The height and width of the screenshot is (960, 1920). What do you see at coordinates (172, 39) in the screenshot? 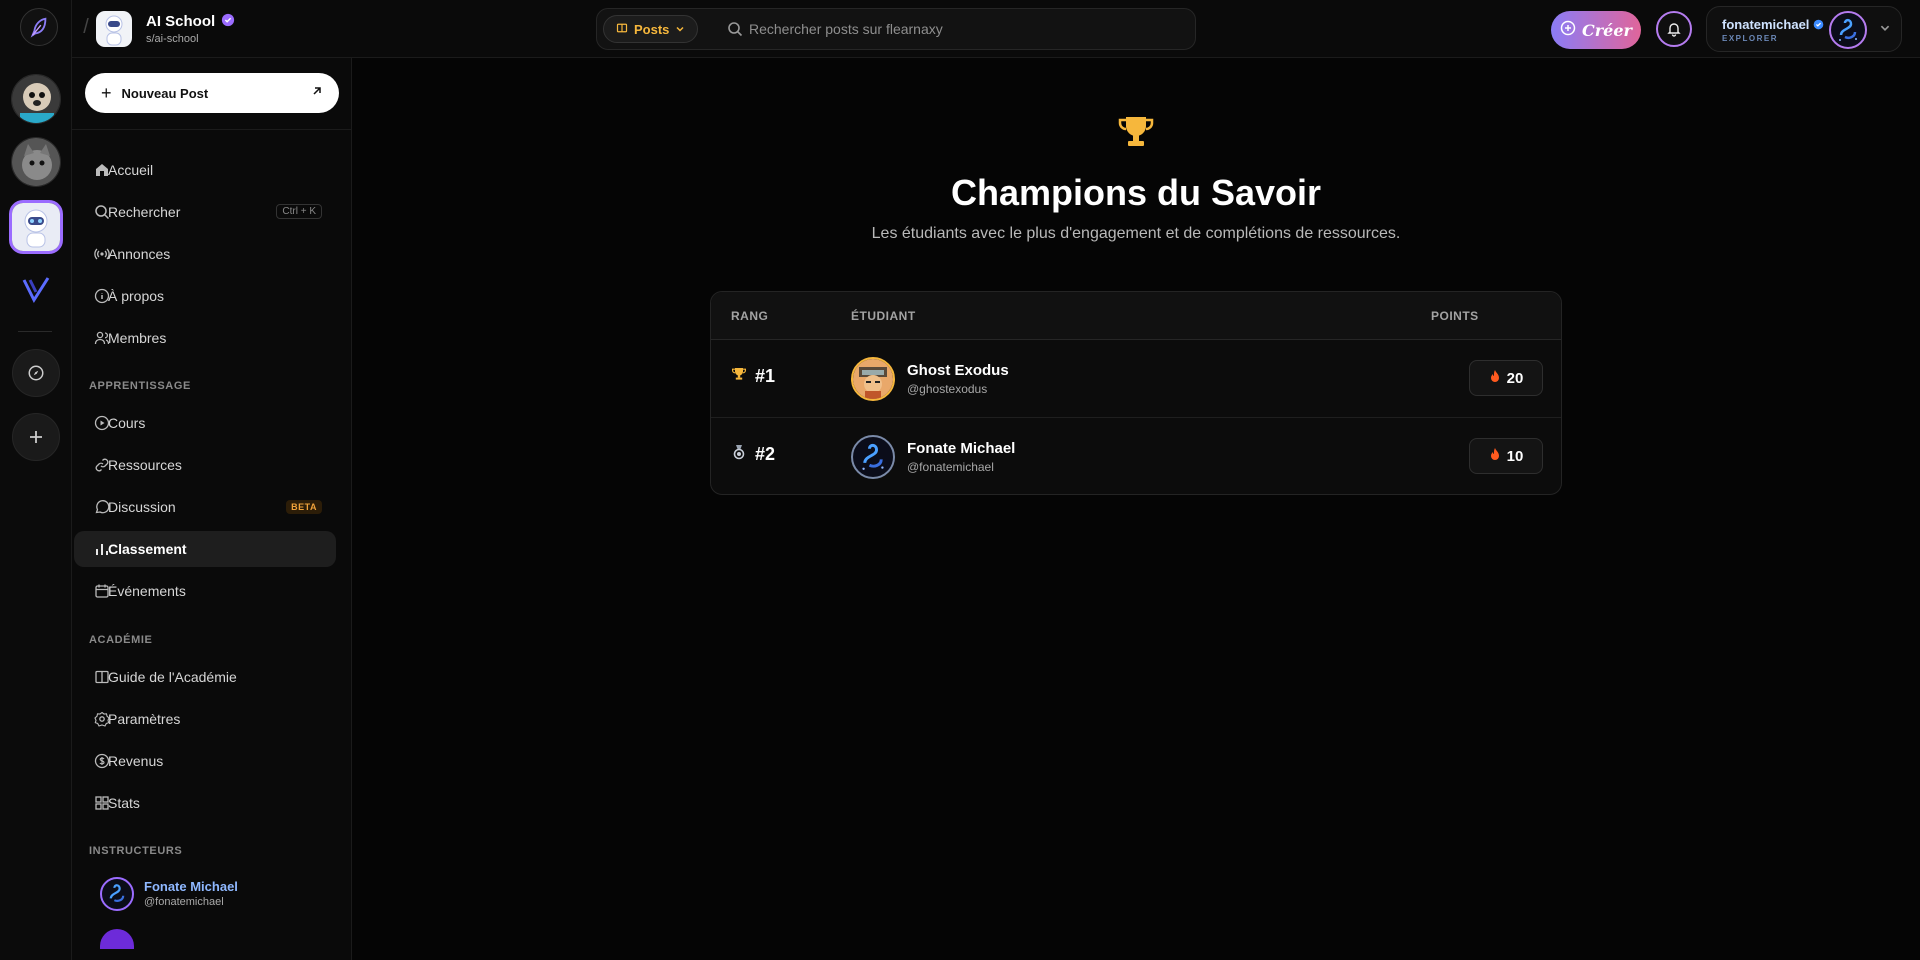
I see `school-handle: s/ai-school` at bounding box center [172, 39].